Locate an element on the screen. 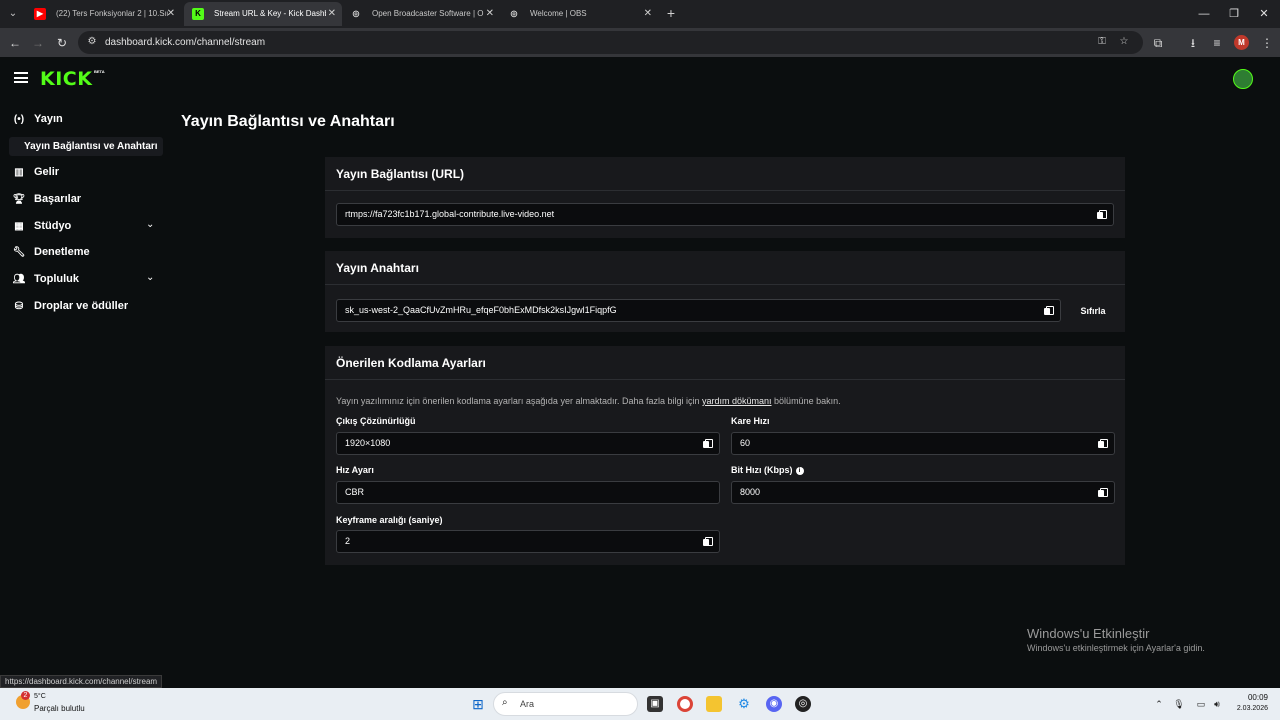  tray-overflow-icon: ⌃ is located at coordinates (1159, 704).